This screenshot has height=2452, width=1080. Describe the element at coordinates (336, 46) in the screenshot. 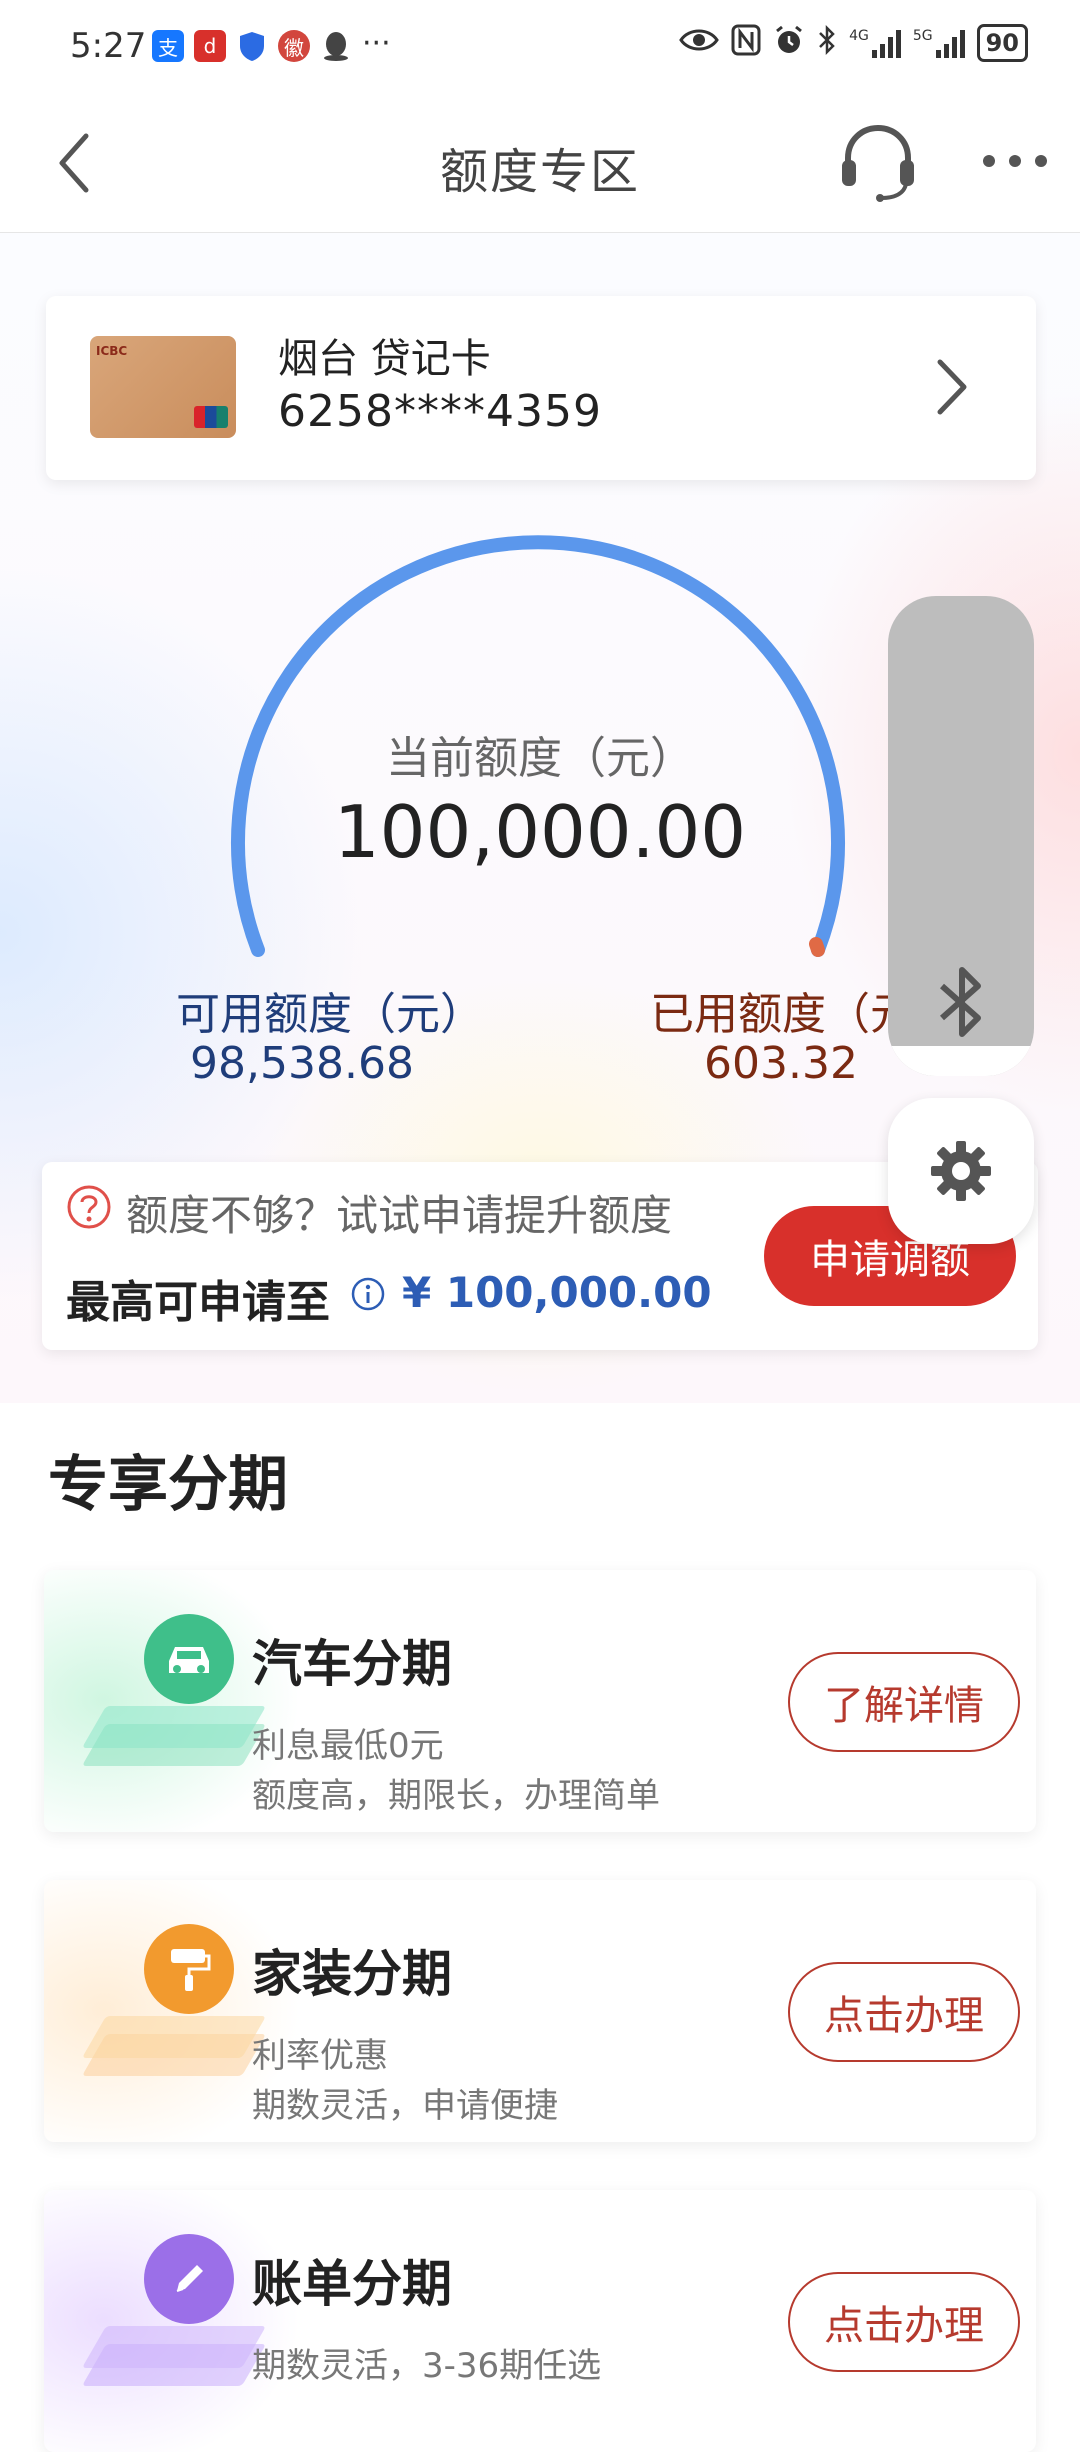

I see `qq-icon` at that location.